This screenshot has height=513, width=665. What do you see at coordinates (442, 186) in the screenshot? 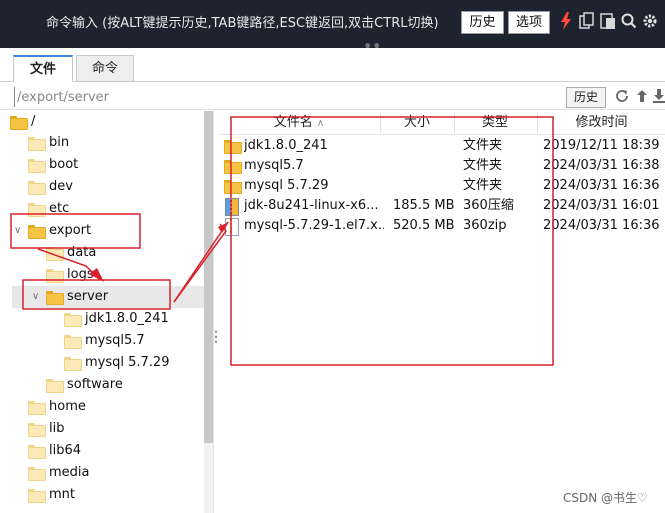
I see `file-row: mysql 5.7.29 文件夹 2024/03/31 16:36` at bounding box center [442, 186].